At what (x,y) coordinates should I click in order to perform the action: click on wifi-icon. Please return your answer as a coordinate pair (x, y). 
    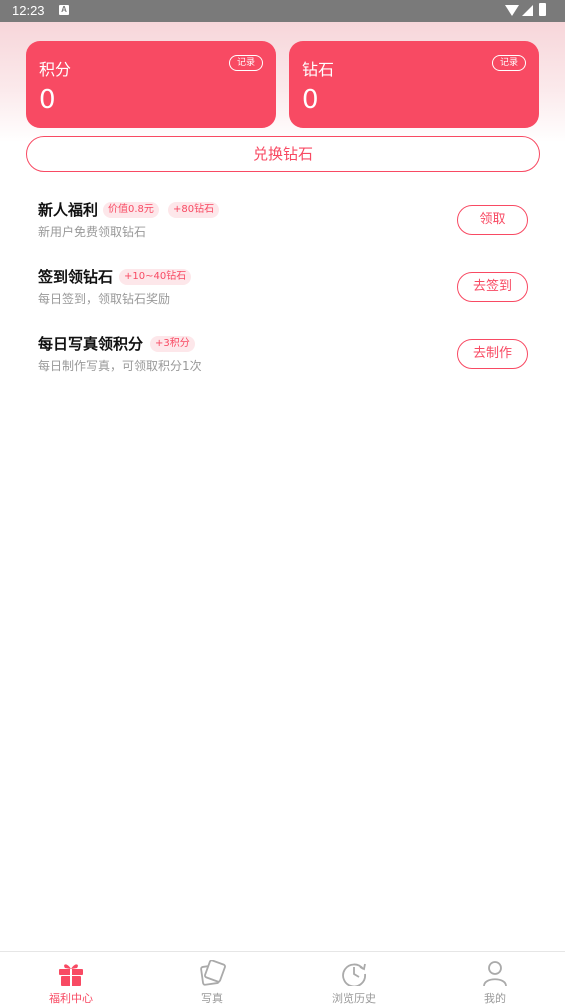
    Looking at the image, I should click on (512, 10).